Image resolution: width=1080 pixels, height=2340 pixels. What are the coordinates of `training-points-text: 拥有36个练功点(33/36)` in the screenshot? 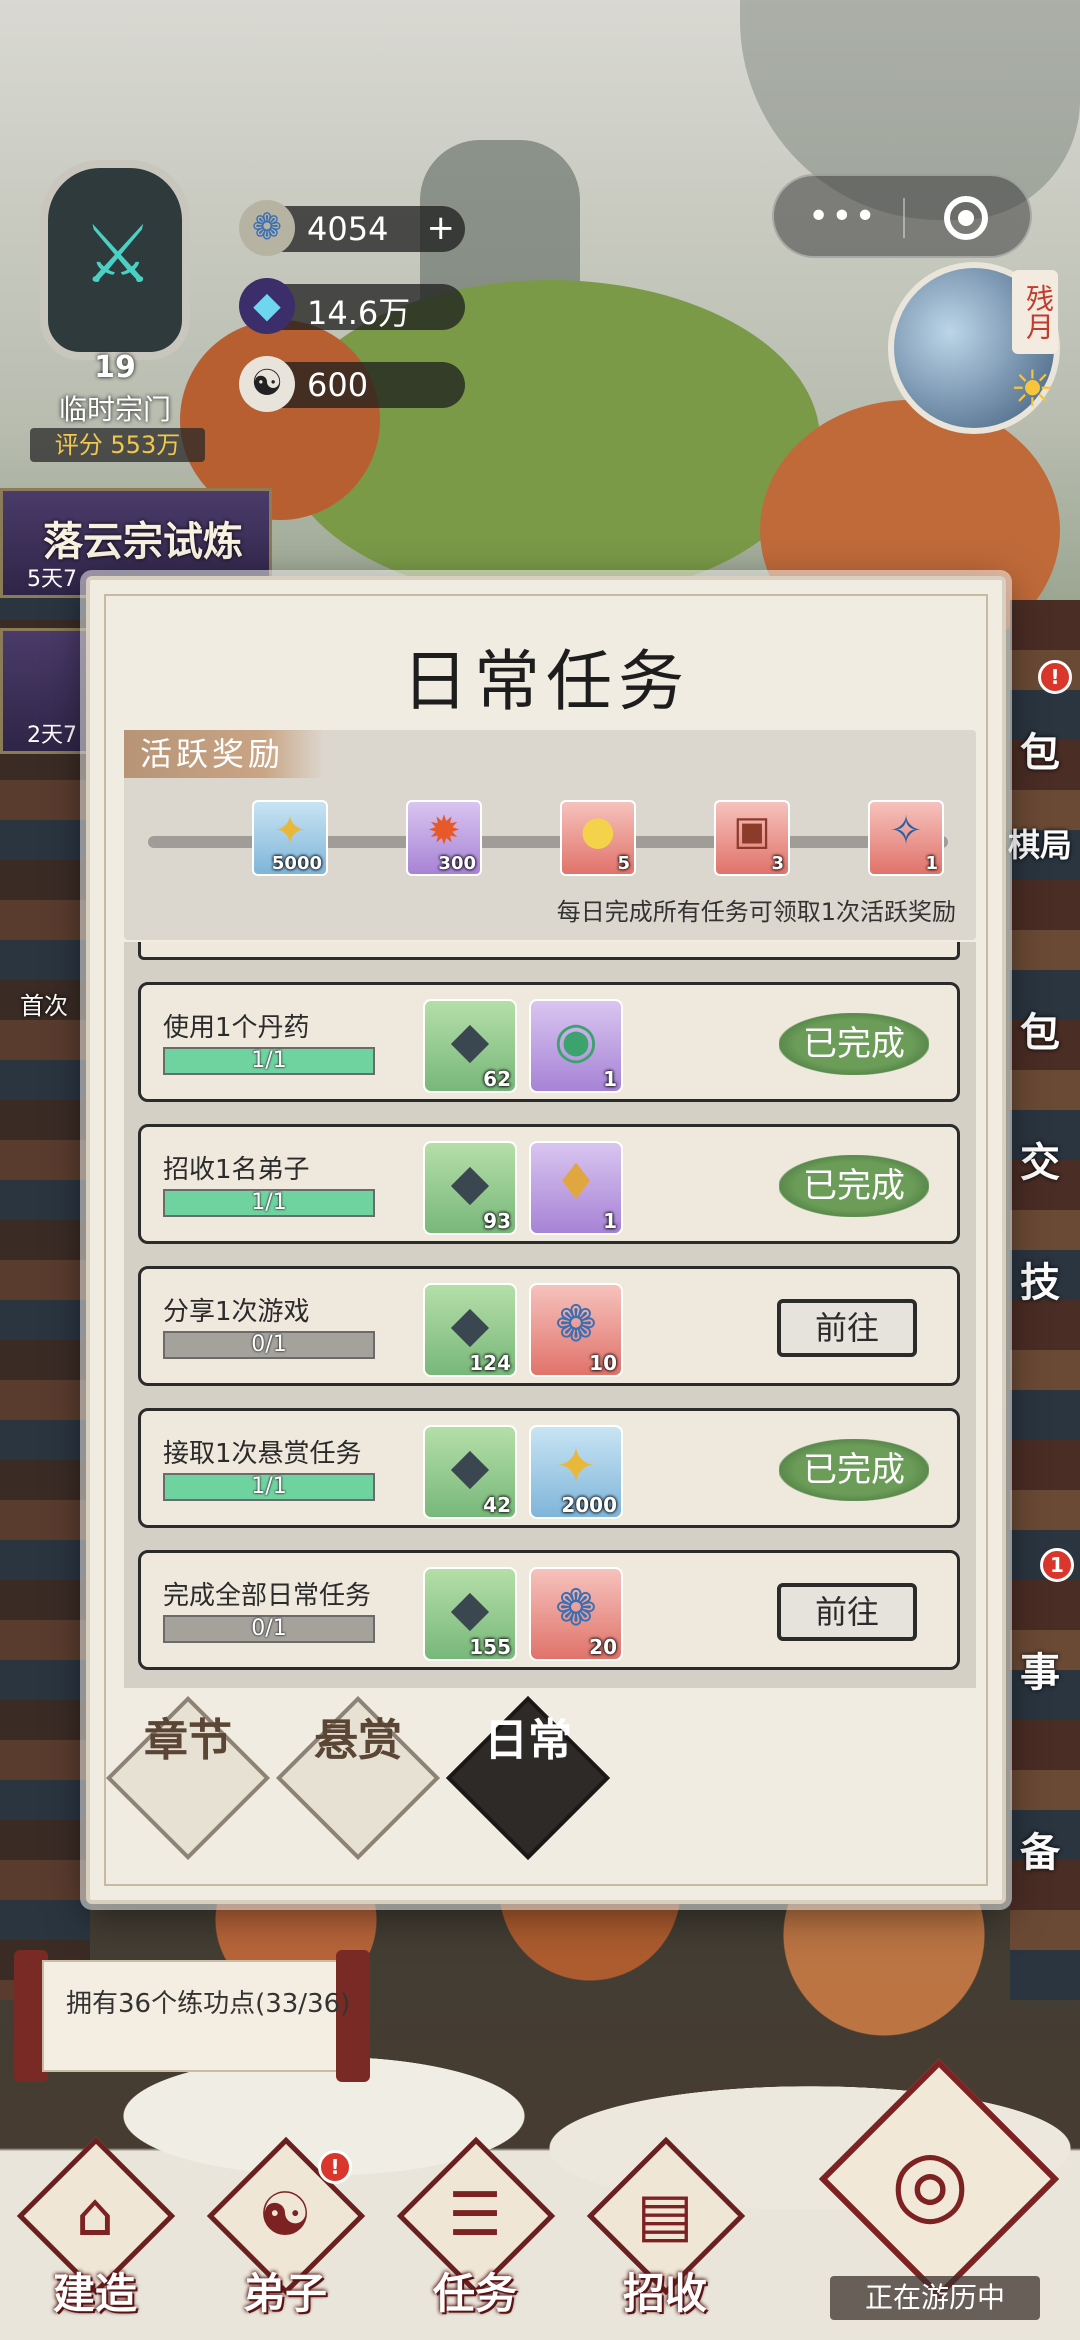 It's located at (208, 2004).